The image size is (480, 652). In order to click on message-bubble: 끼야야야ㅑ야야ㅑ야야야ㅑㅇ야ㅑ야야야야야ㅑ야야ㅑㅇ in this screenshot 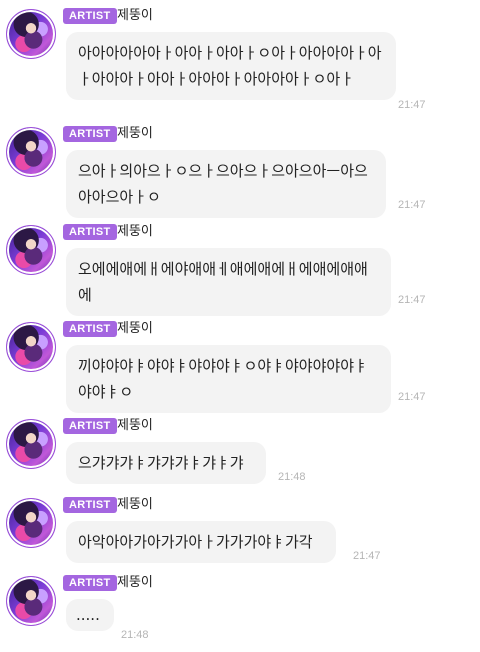, I will do `click(228, 379)`.